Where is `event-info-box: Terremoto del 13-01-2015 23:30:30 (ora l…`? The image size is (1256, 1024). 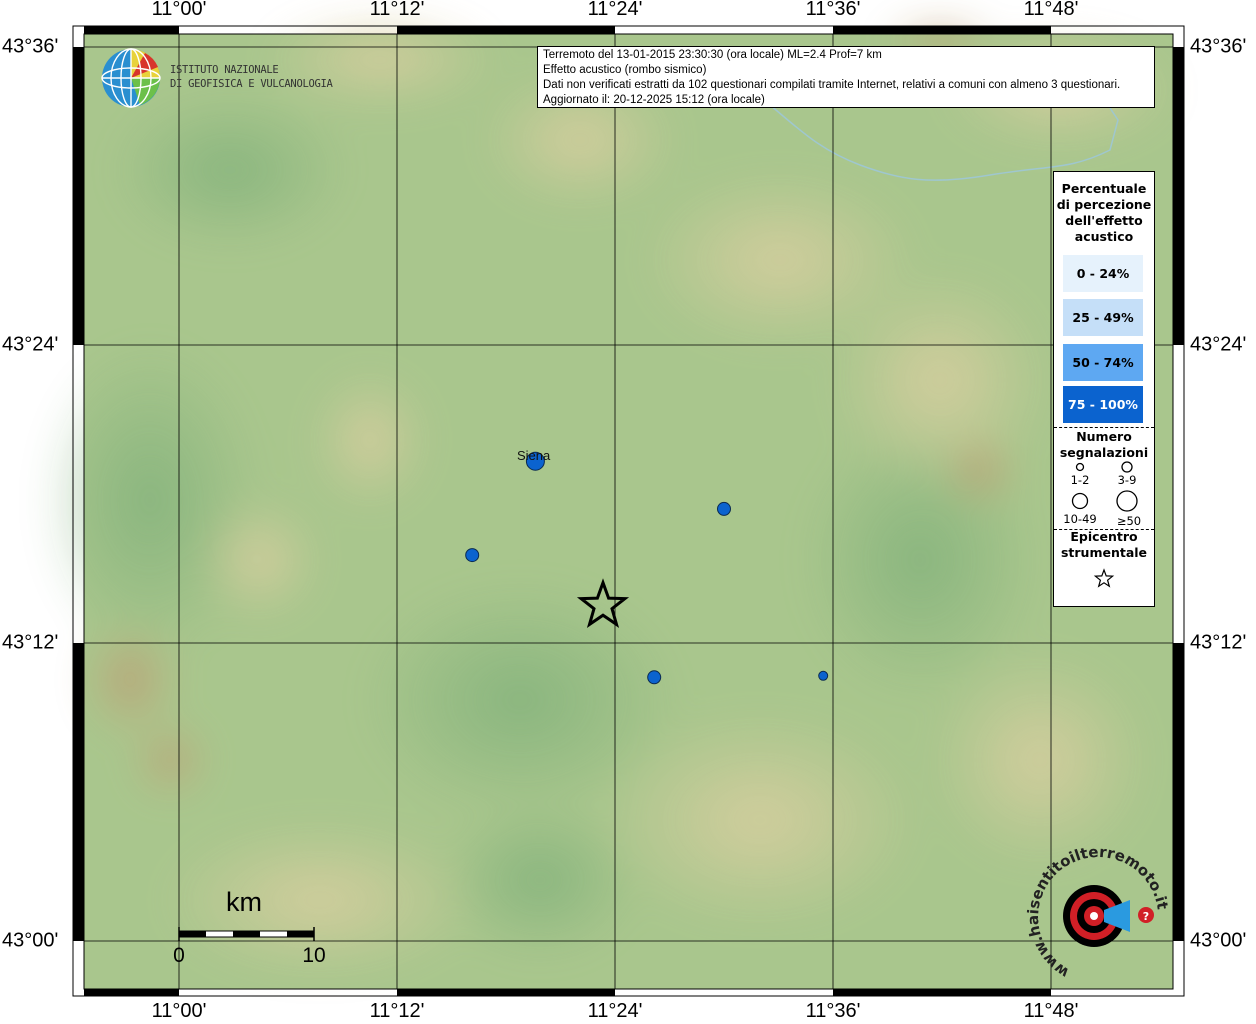 event-info-box: Terremoto del 13-01-2015 23:30:30 (ora l… is located at coordinates (846, 77).